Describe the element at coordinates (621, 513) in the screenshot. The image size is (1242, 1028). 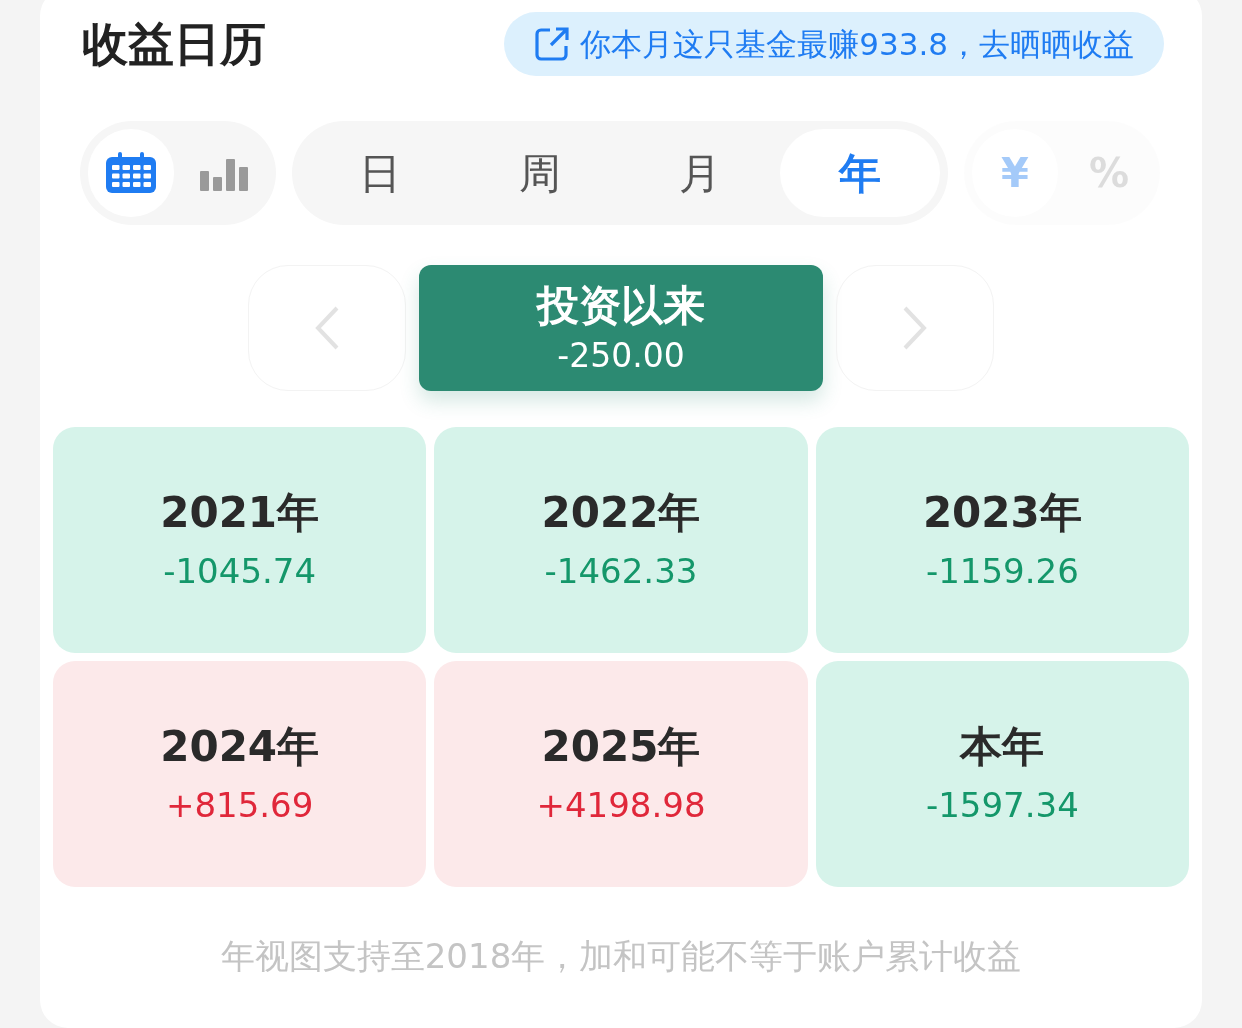
I see `year-label: 2022年` at that location.